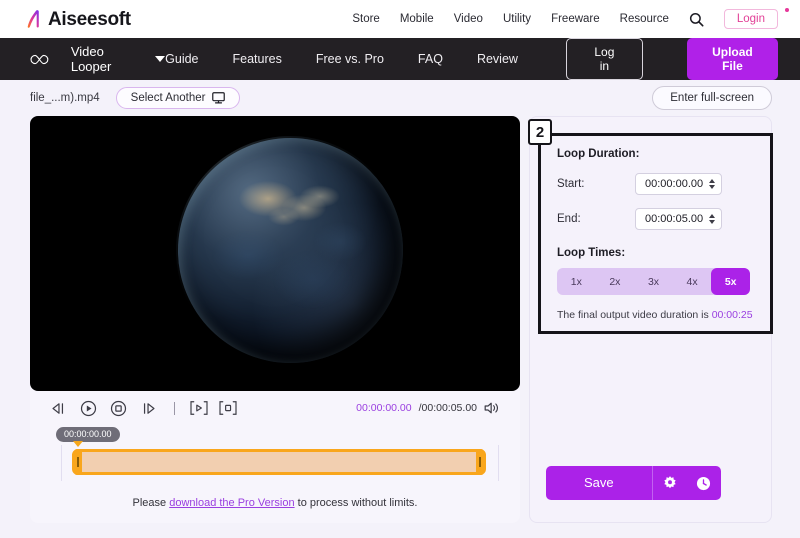 The height and width of the screenshot is (538, 800). I want to click on loop-option-1x: 1x, so click(576, 281).